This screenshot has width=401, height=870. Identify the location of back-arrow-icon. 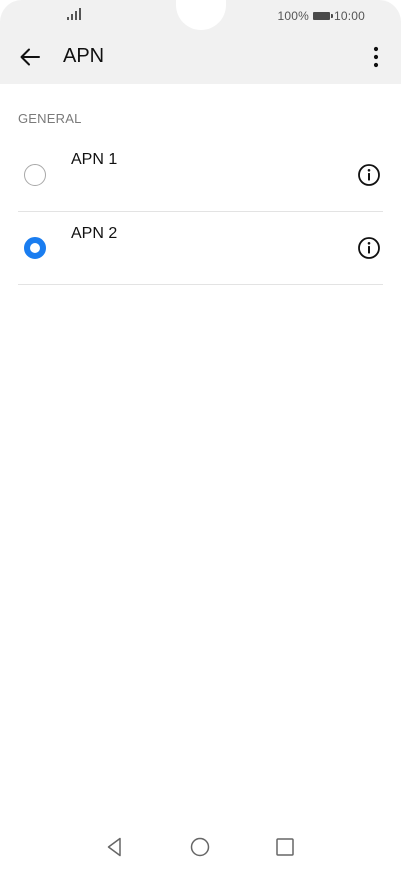
(30, 57).